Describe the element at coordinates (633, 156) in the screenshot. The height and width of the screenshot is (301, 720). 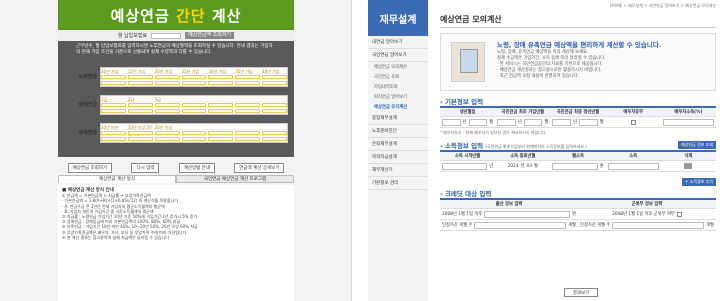
I see `column-header: 소득` at that location.